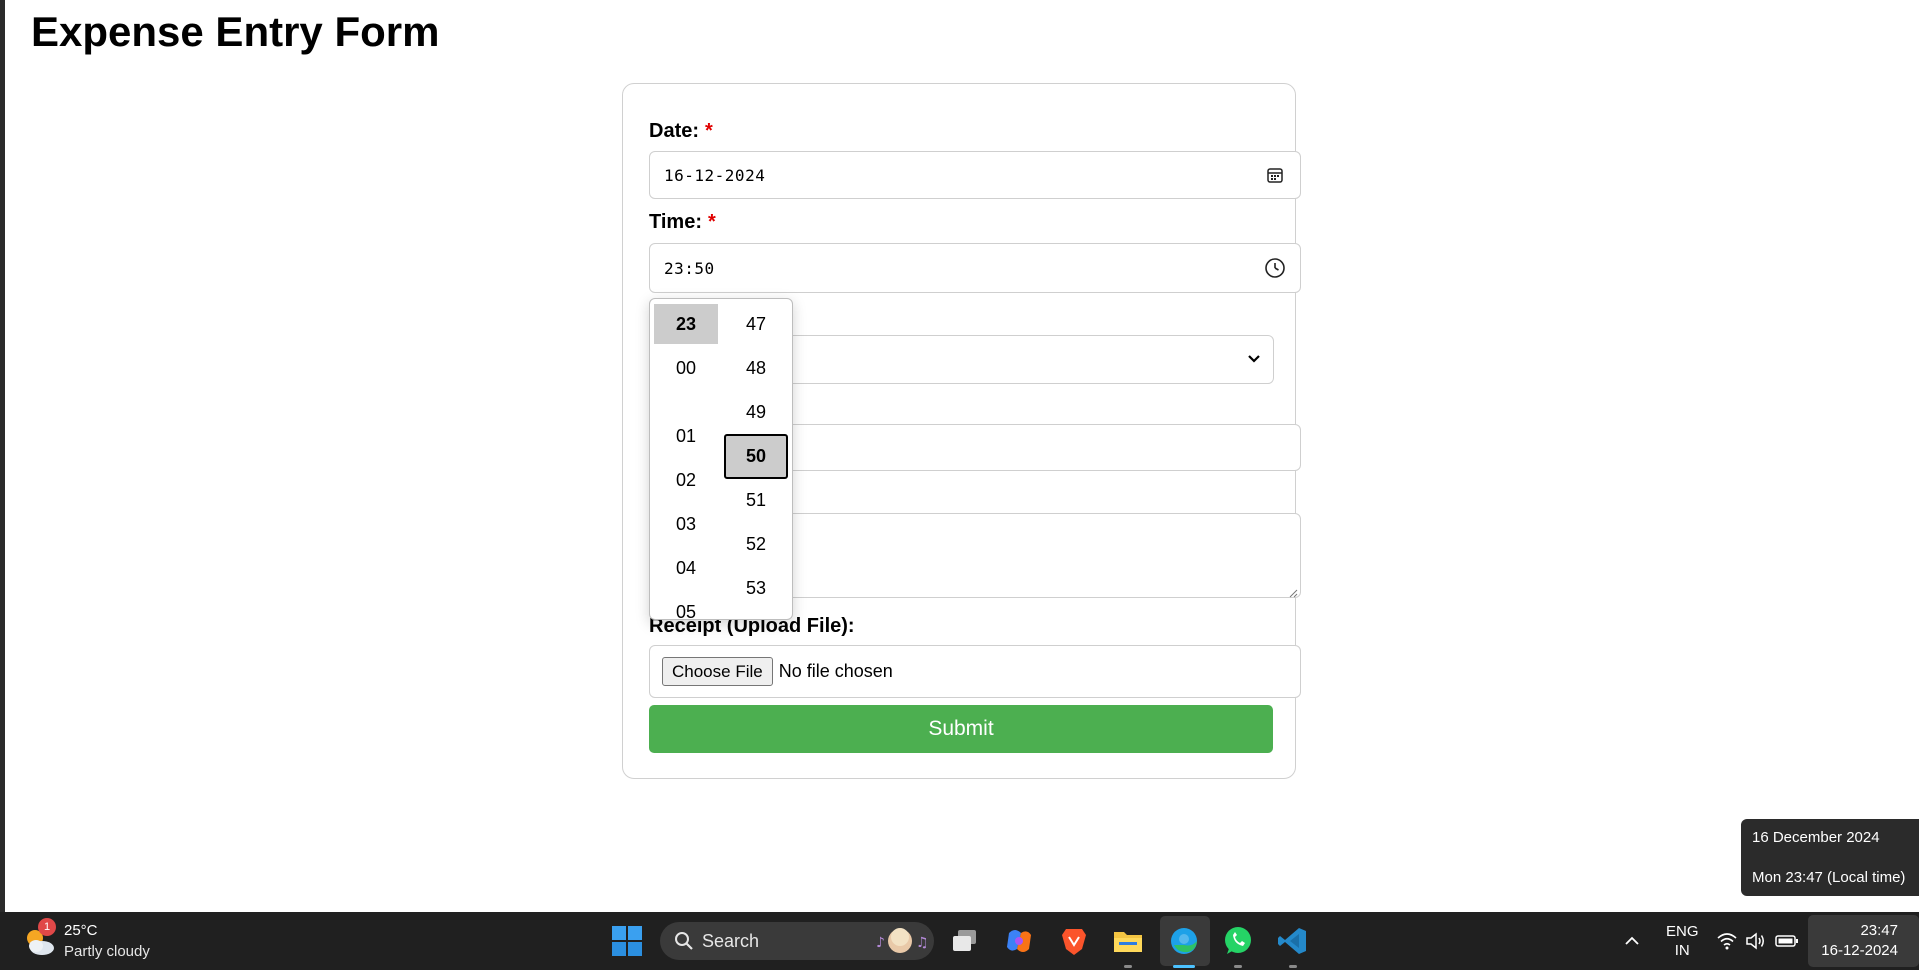  What do you see at coordinates (756, 324) in the screenshot?
I see `minute-option: 47` at bounding box center [756, 324].